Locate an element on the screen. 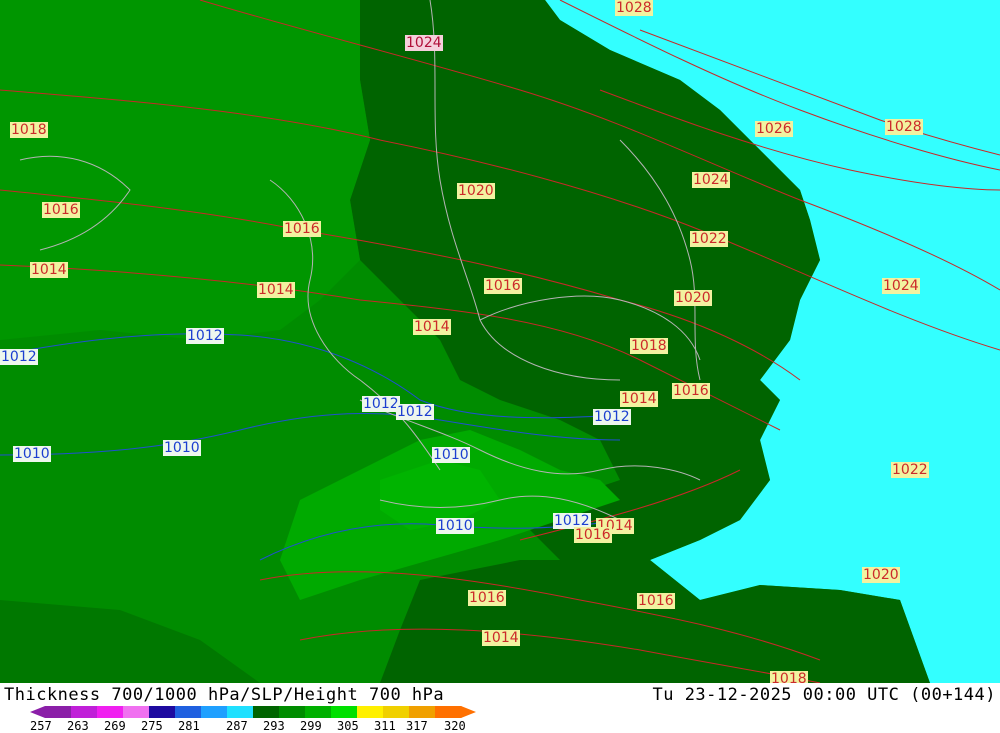 This screenshot has height=733, width=1000. scale-tick-label: 257 is located at coordinates (41, 726).